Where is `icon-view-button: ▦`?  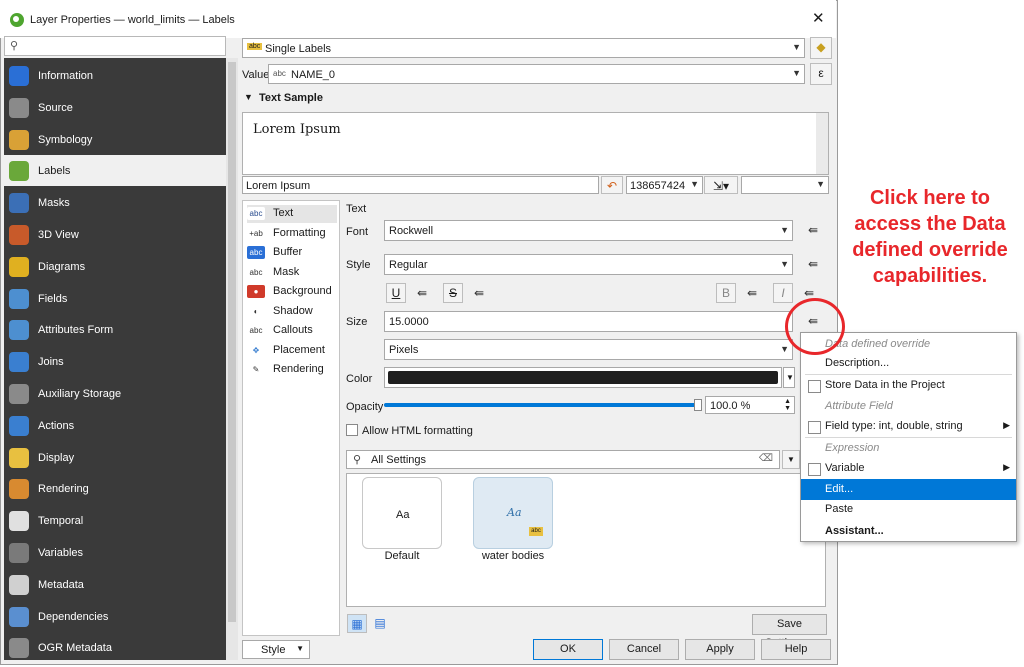
icon-view-button: ▦ is located at coordinates (357, 623).